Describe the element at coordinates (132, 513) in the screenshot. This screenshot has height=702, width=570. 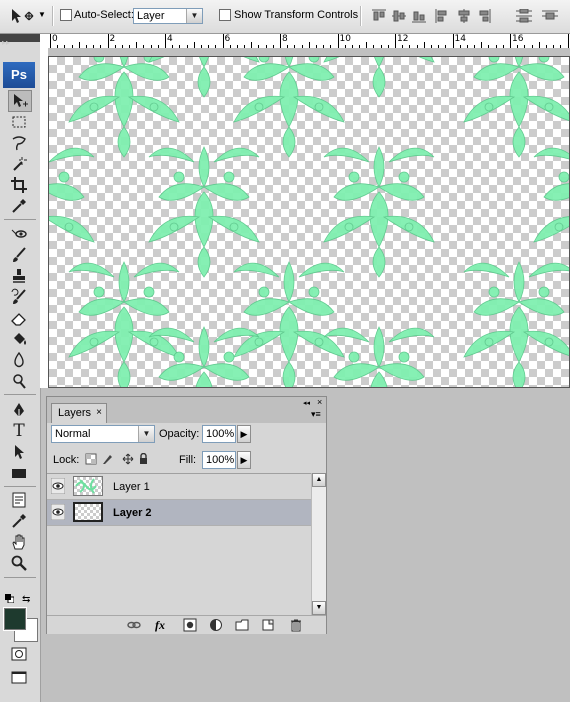
I see `layer-name: Layer 2` at that location.